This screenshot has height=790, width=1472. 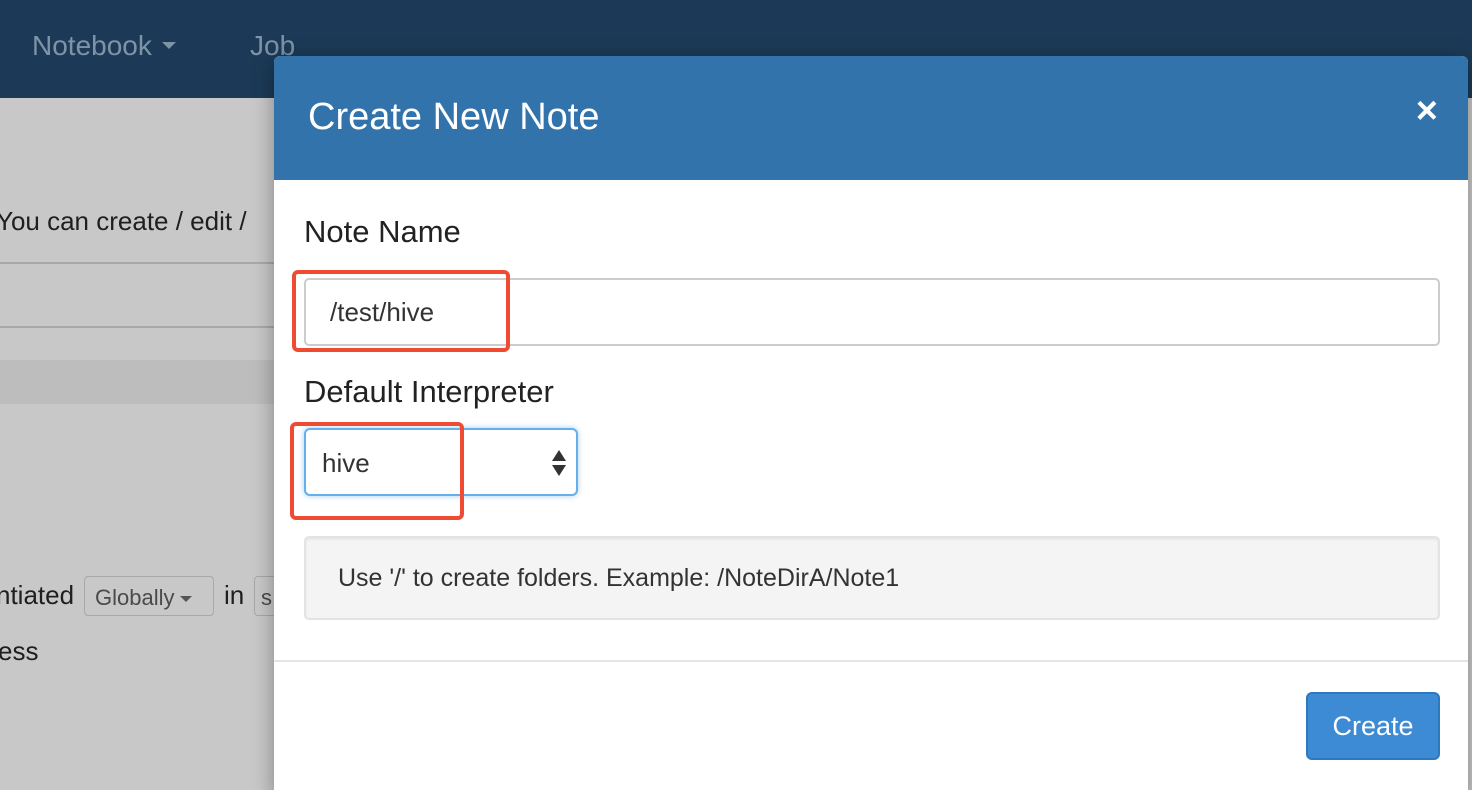 What do you see at coordinates (454, 117) in the screenshot?
I see `modal-title: Create New Note` at bounding box center [454, 117].